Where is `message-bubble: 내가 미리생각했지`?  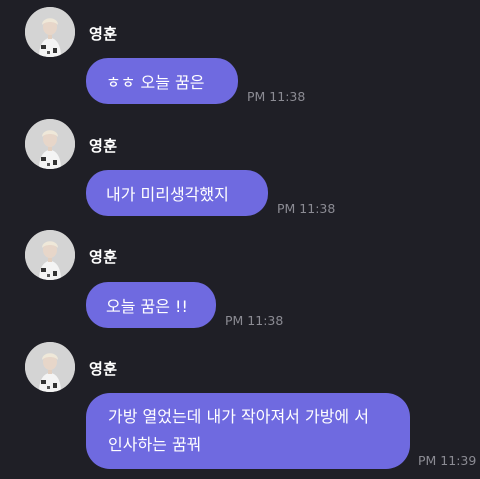
message-bubble: 내가 미리생각했지 is located at coordinates (177, 193).